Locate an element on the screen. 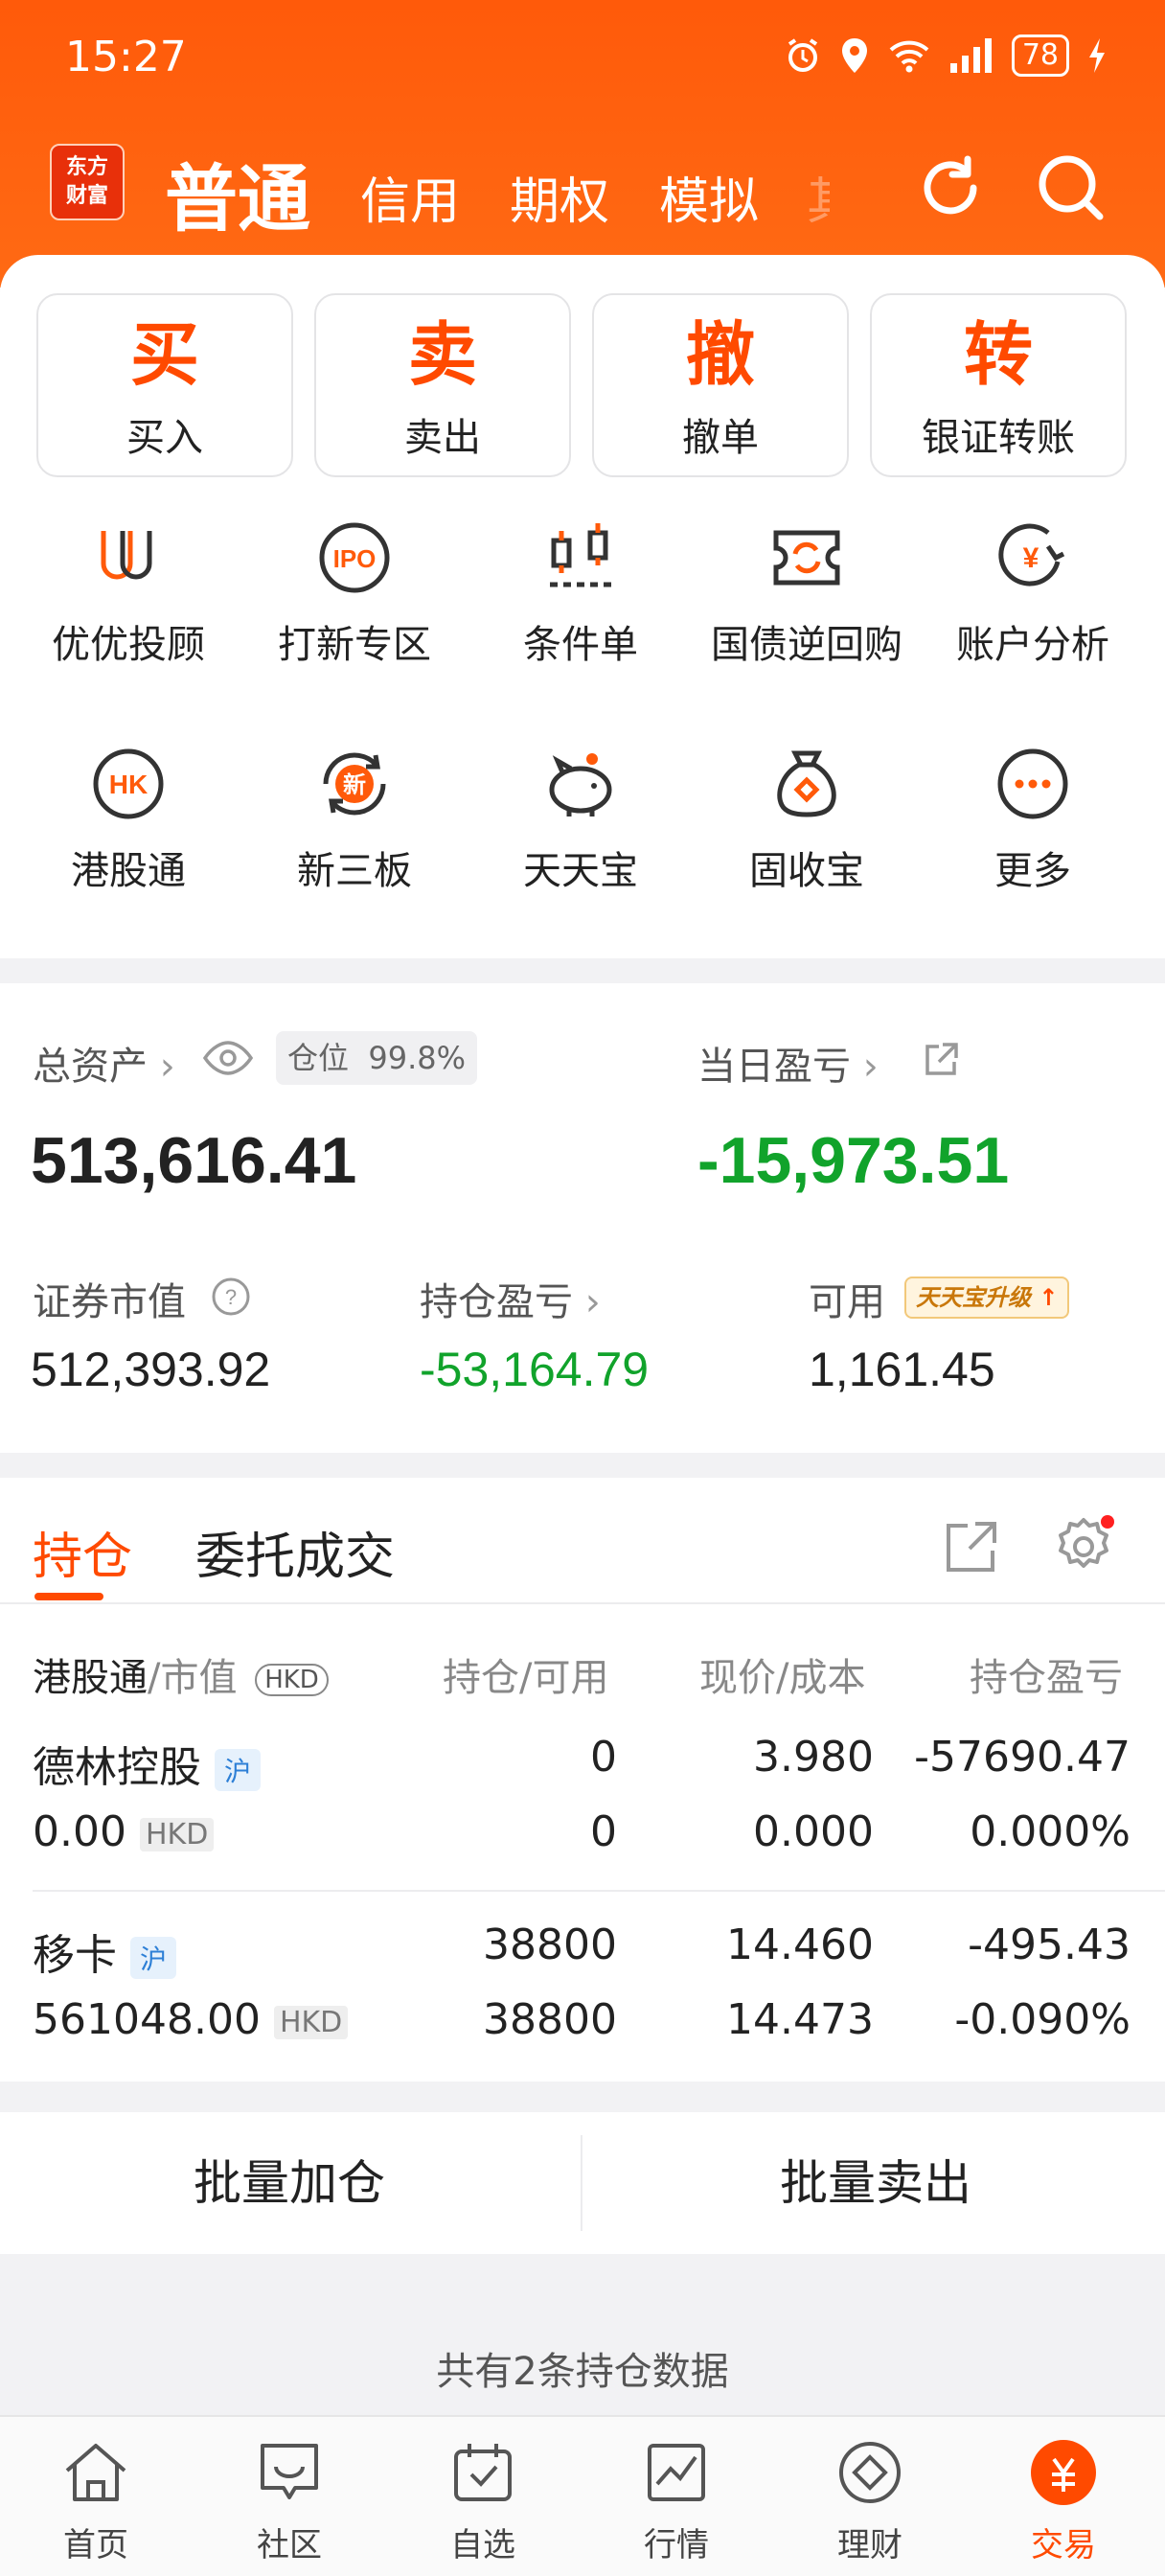 The width and height of the screenshot is (1165, 2576). qty: 0 is located at coordinates (604, 1757).